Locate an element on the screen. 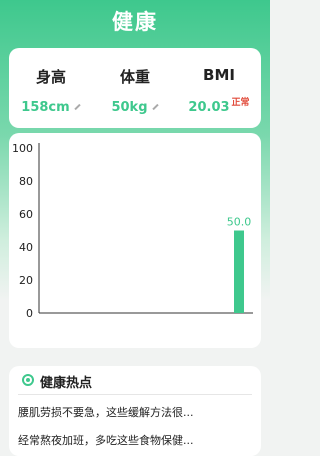 The width and height of the screenshot is (320, 456). bmi-metric: BMI 20.03 正常 is located at coordinates (219, 88).